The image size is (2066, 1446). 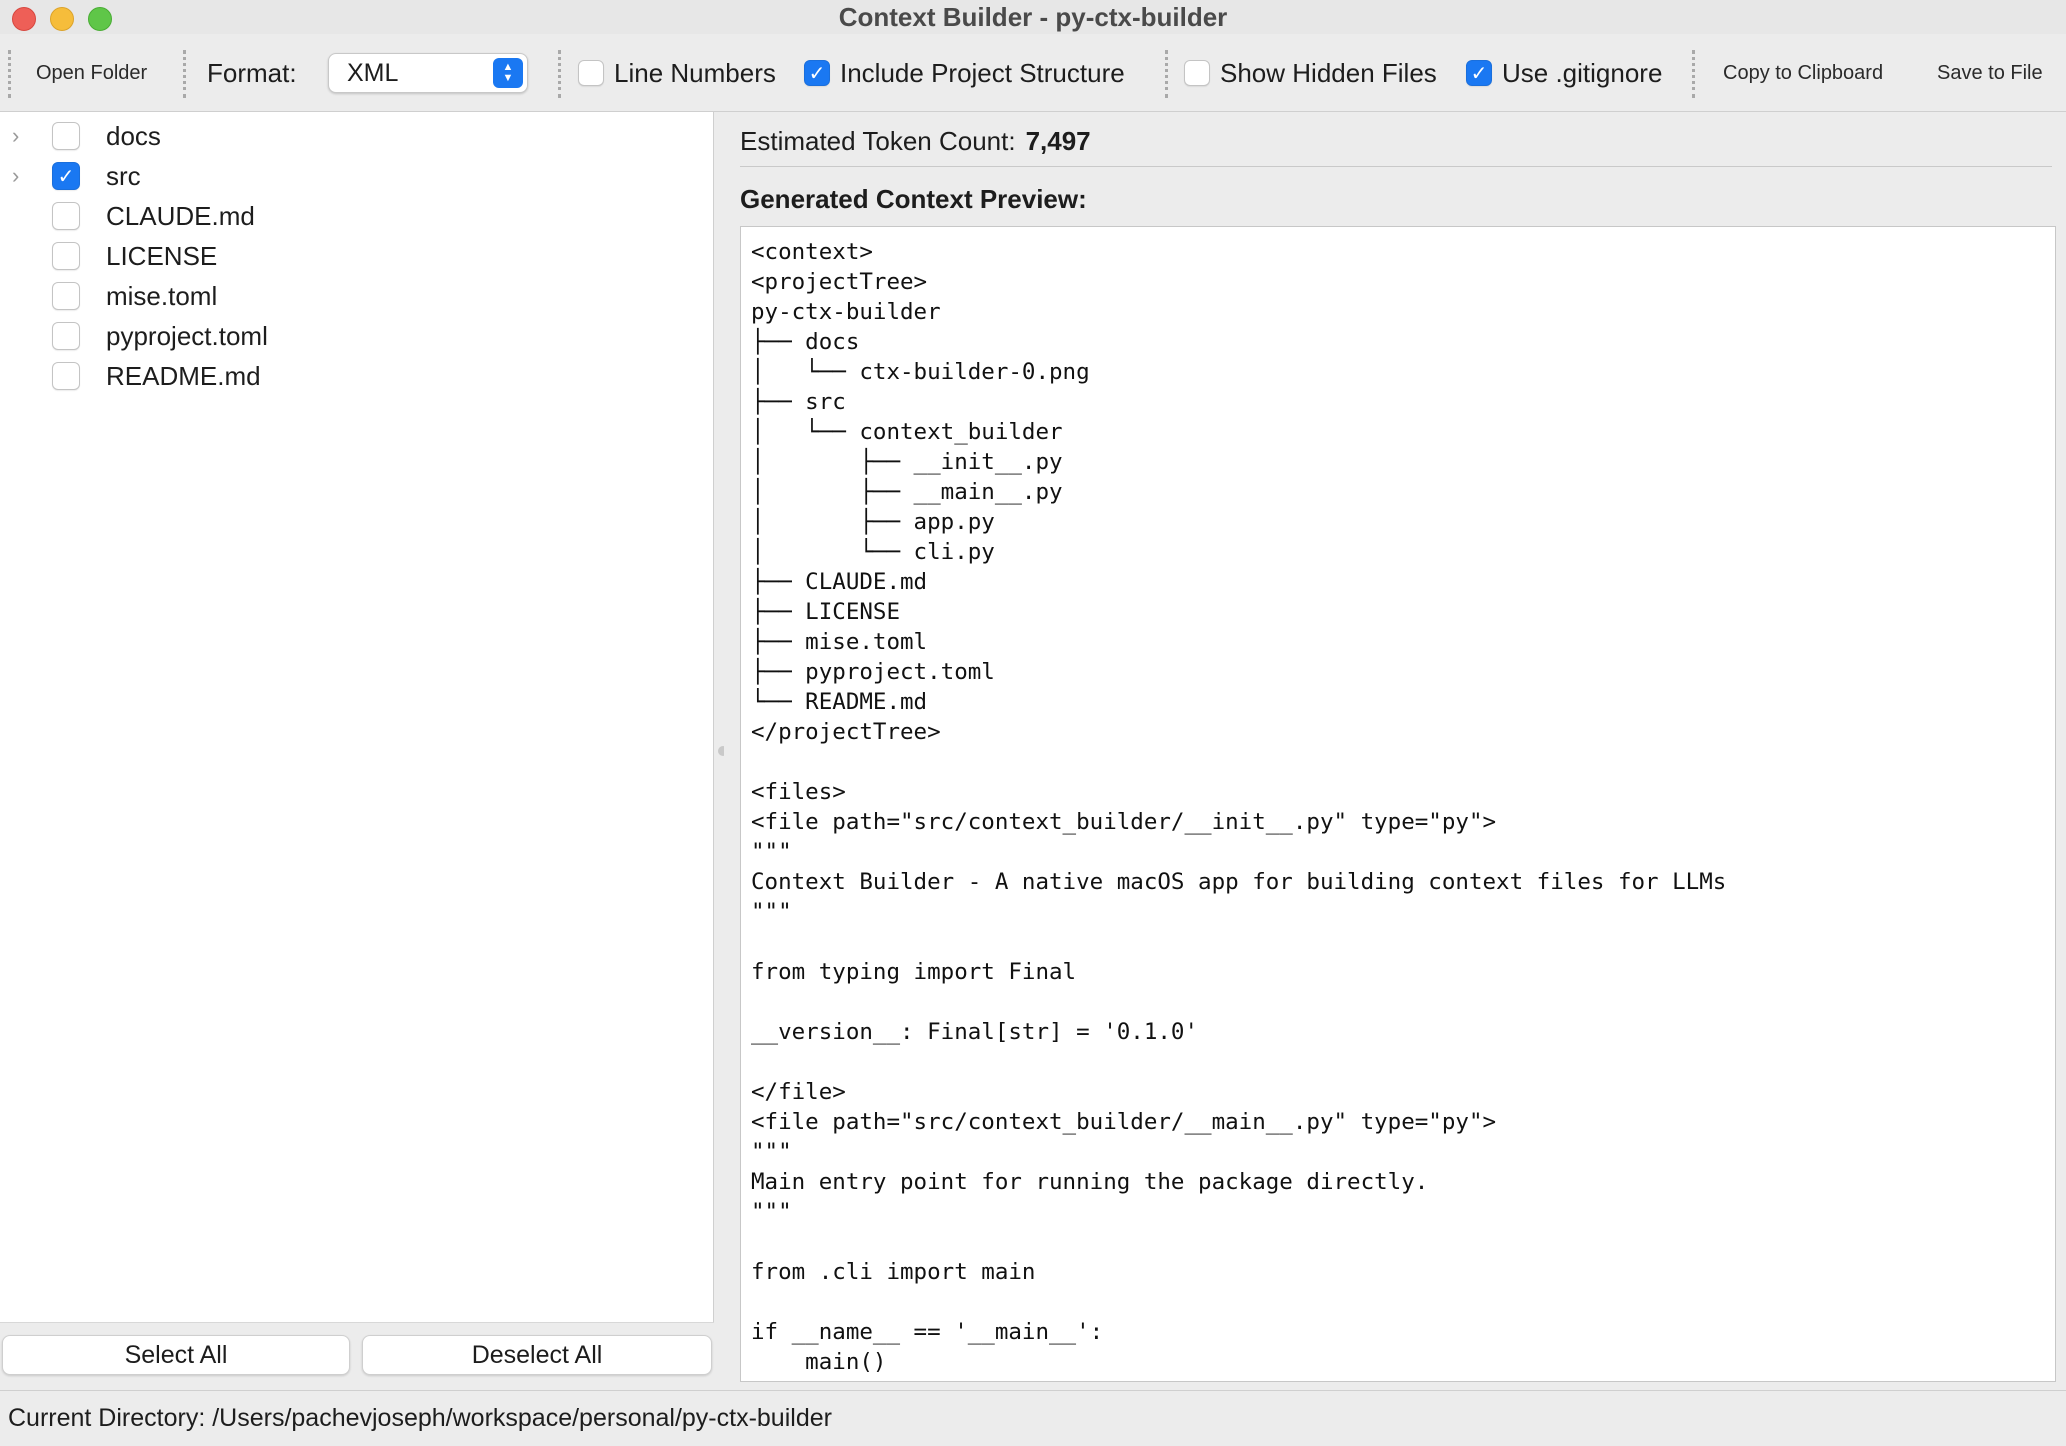 What do you see at coordinates (66, 376) in the screenshot?
I see `tree-checkbox-readme-md` at bounding box center [66, 376].